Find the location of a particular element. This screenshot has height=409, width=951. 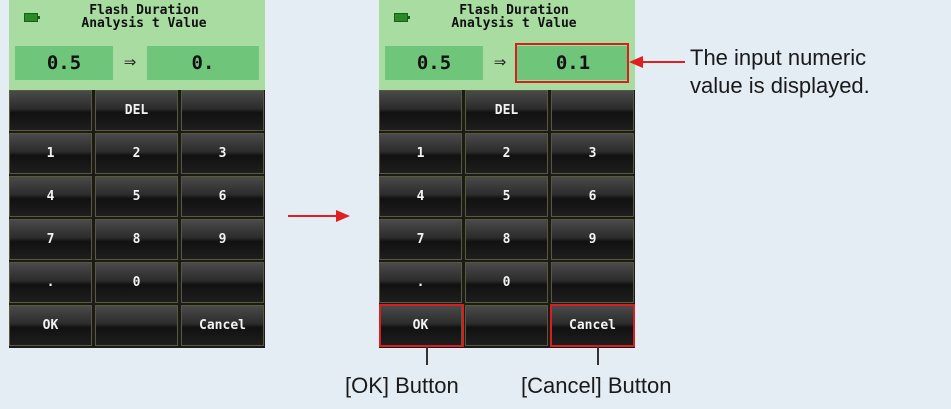

flow-arrow-icon is located at coordinates (319, 216).